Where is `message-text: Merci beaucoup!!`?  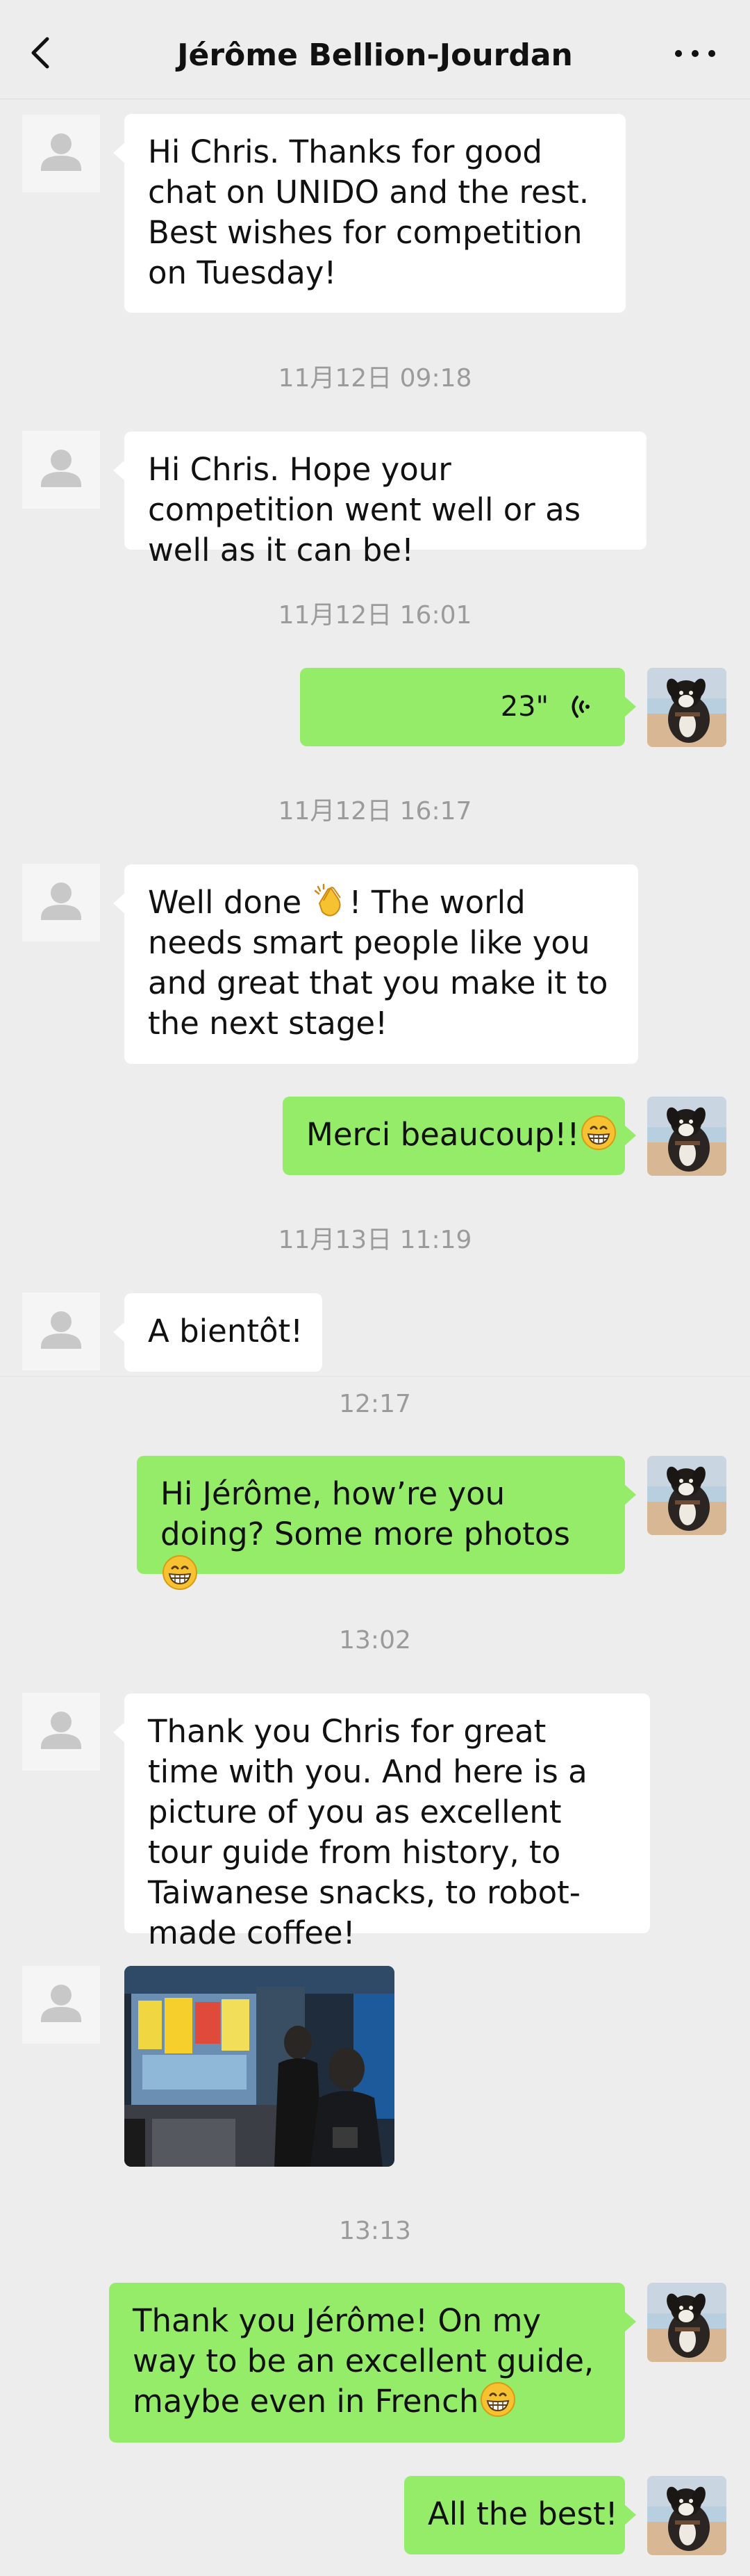 message-text: Merci beaucoup!! is located at coordinates (443, 1134).